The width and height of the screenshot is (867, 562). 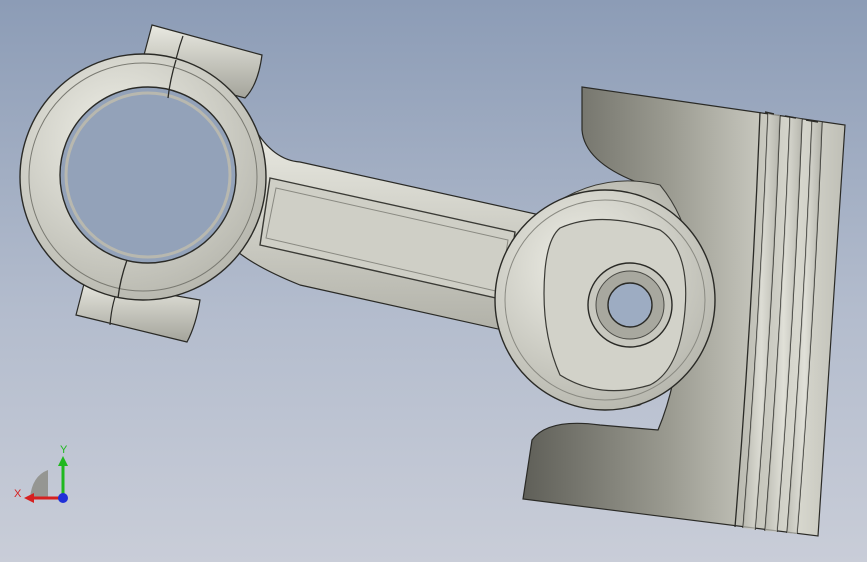 I want to click on rod-big-end-bore, so click(x=148, y=175).